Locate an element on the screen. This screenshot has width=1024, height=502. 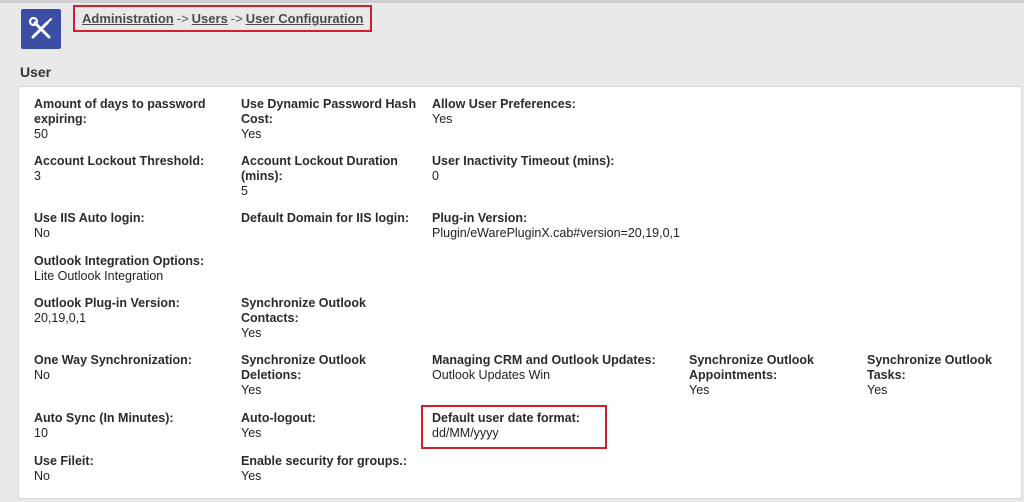
highlight-box is located at coordinates (514, 427).